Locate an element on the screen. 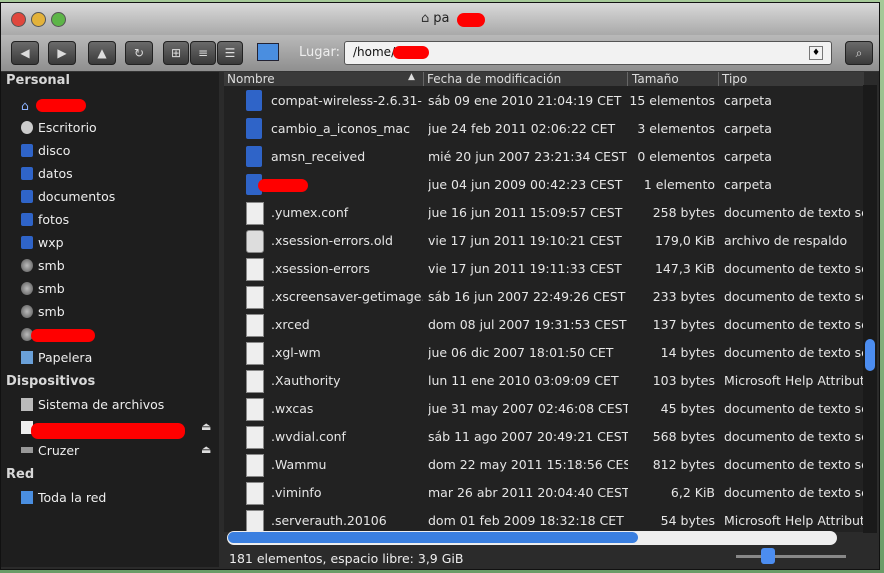 The height and width of the screenshot is (573, 884). file-date: sáb 09 ene 2010 21:04:19 CET is located at coordinates (525, 100).